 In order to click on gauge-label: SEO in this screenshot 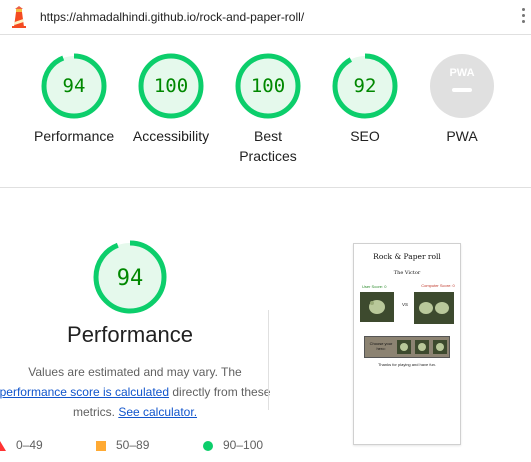, I will do `click(365, 136)`.